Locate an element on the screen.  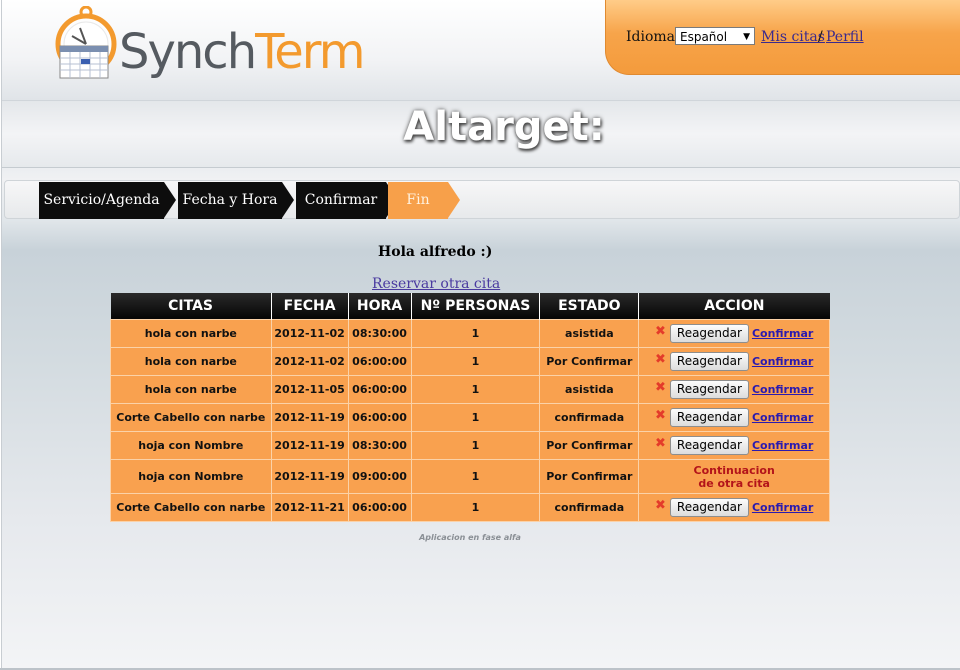
logo-wordmark: SynchTerm is located at coordinates (242, 52).